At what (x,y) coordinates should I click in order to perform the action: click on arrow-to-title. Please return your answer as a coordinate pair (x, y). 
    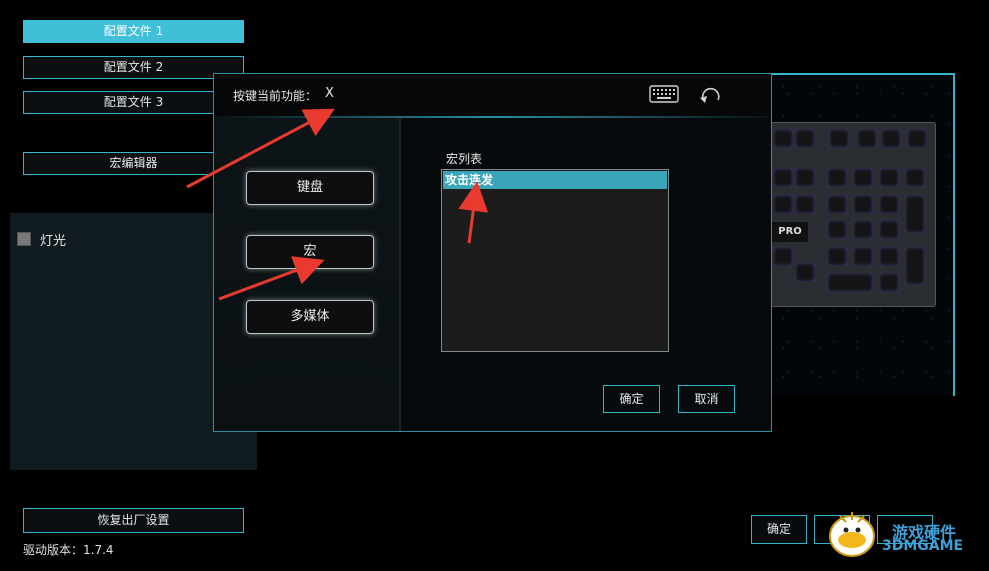
    Looking at the image, I should click on (260, 148).